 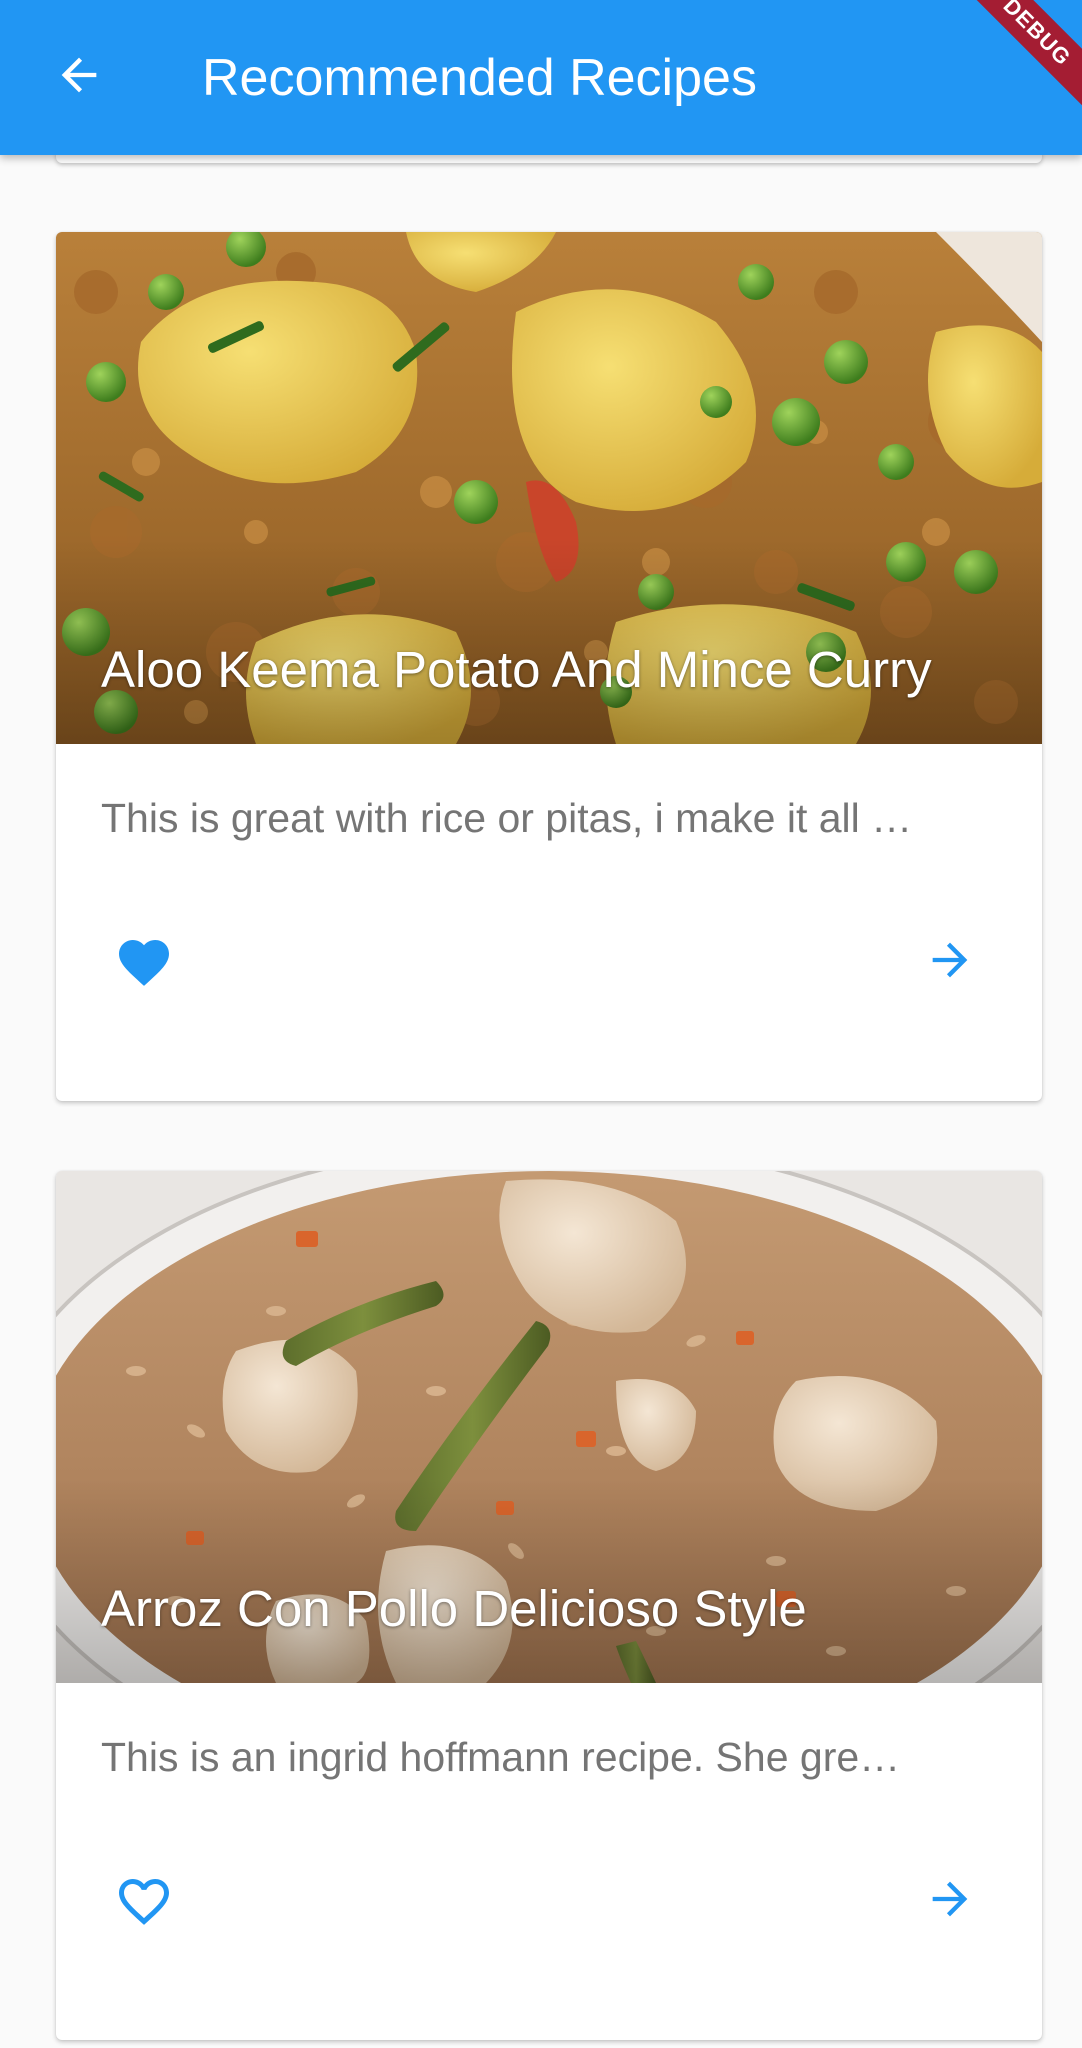 I want to click on back-button, so click(x=79, y=77).